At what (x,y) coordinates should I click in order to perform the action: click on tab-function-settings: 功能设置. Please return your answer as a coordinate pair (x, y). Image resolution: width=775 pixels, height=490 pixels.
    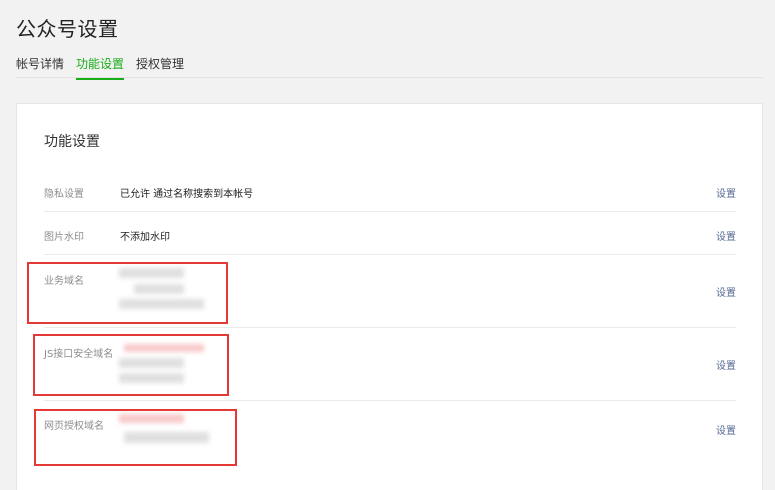
    Looking at the image, I should click on (100, 67).